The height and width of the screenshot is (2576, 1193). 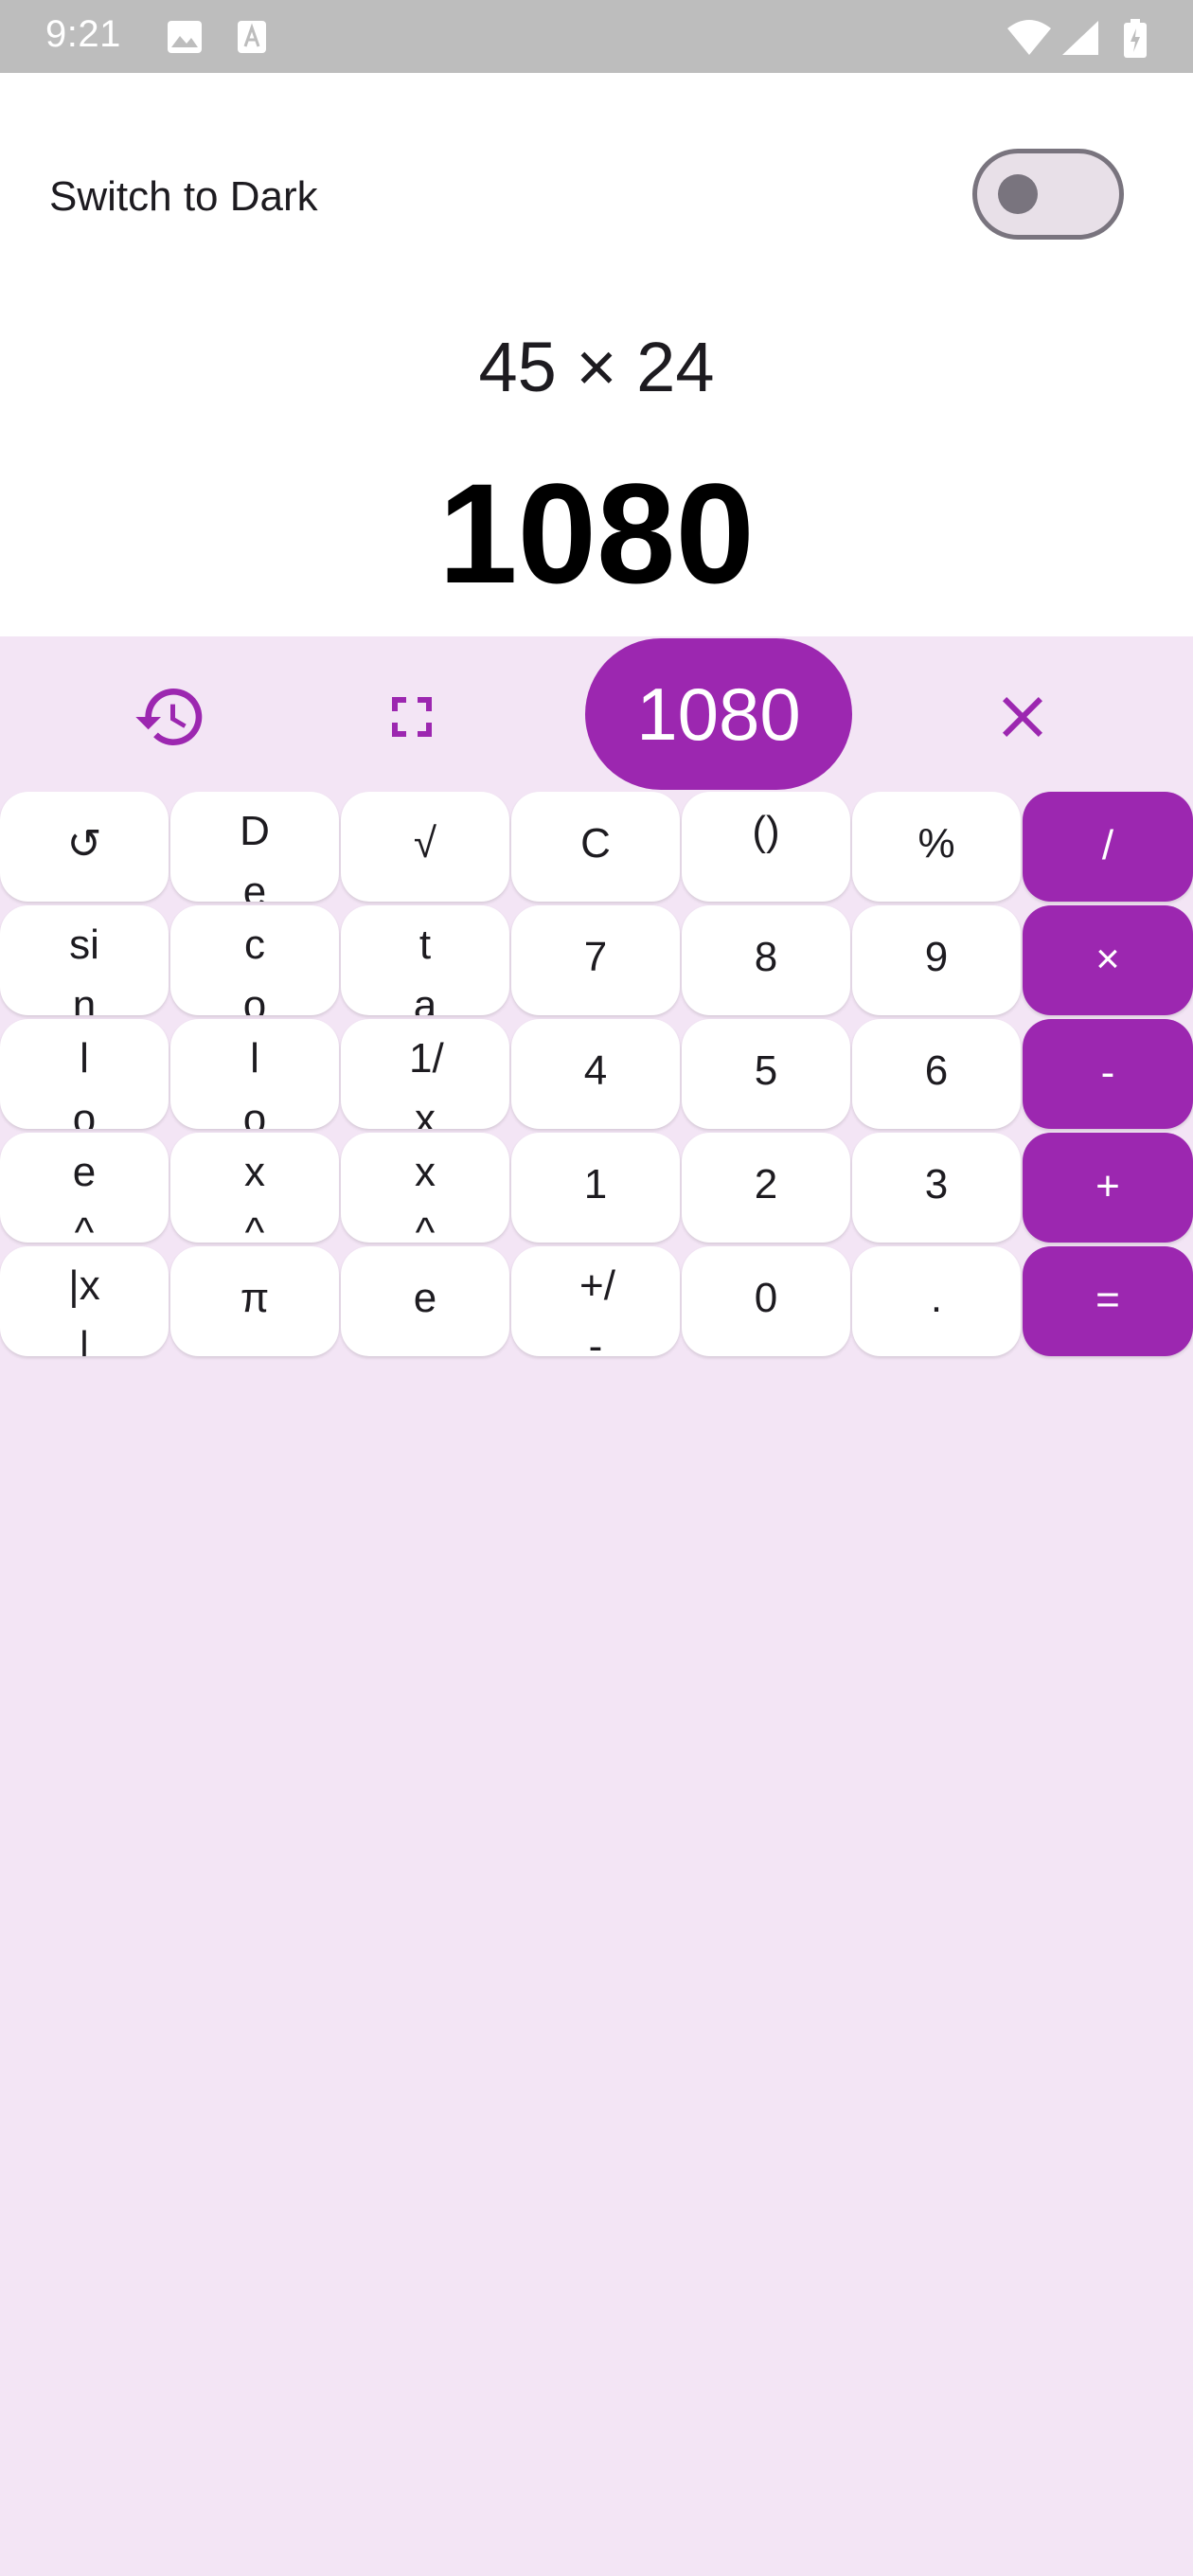 I want to click on key-label: /, so click(x=1107, y=845).